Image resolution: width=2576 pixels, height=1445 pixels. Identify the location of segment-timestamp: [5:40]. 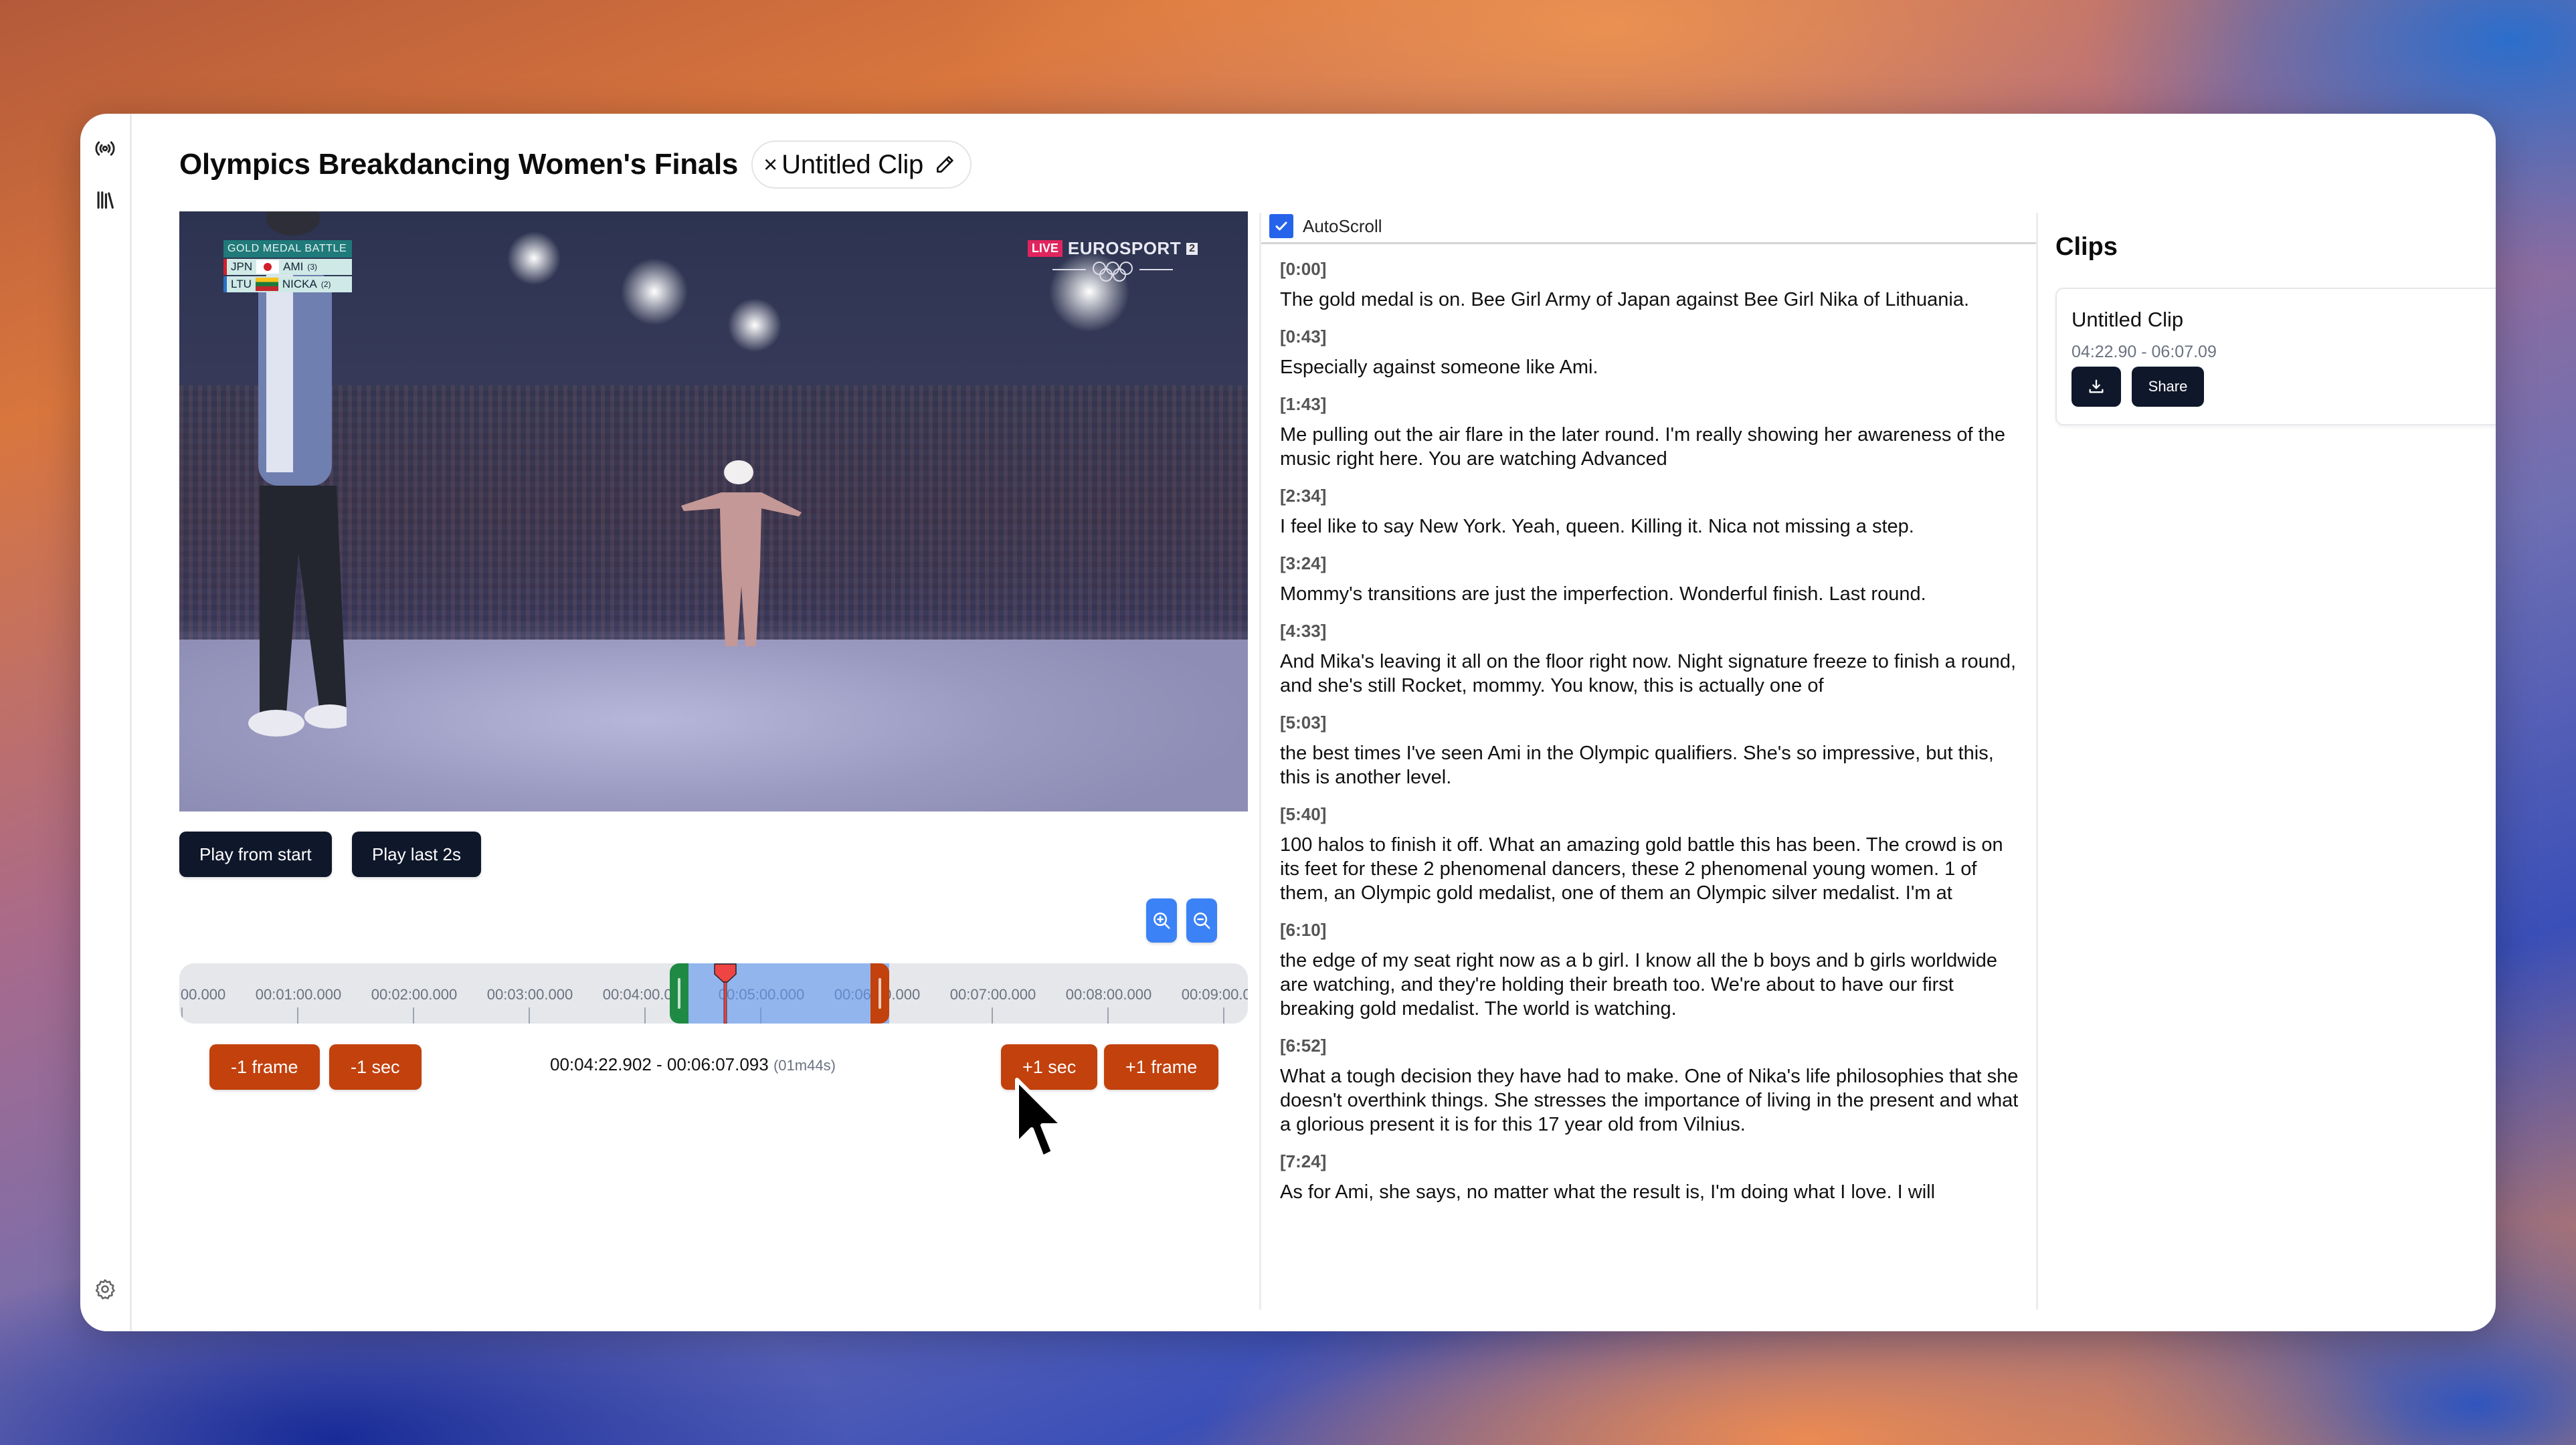
(1652, 815).